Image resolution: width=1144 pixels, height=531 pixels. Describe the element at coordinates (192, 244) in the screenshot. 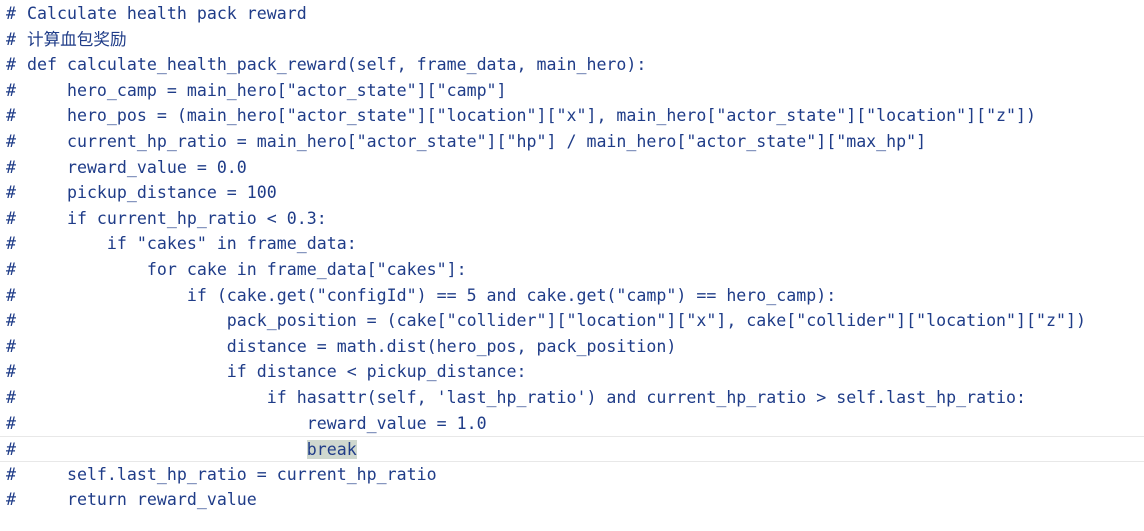

I see `code-text: if "cakes" in frame_data:` at that location.